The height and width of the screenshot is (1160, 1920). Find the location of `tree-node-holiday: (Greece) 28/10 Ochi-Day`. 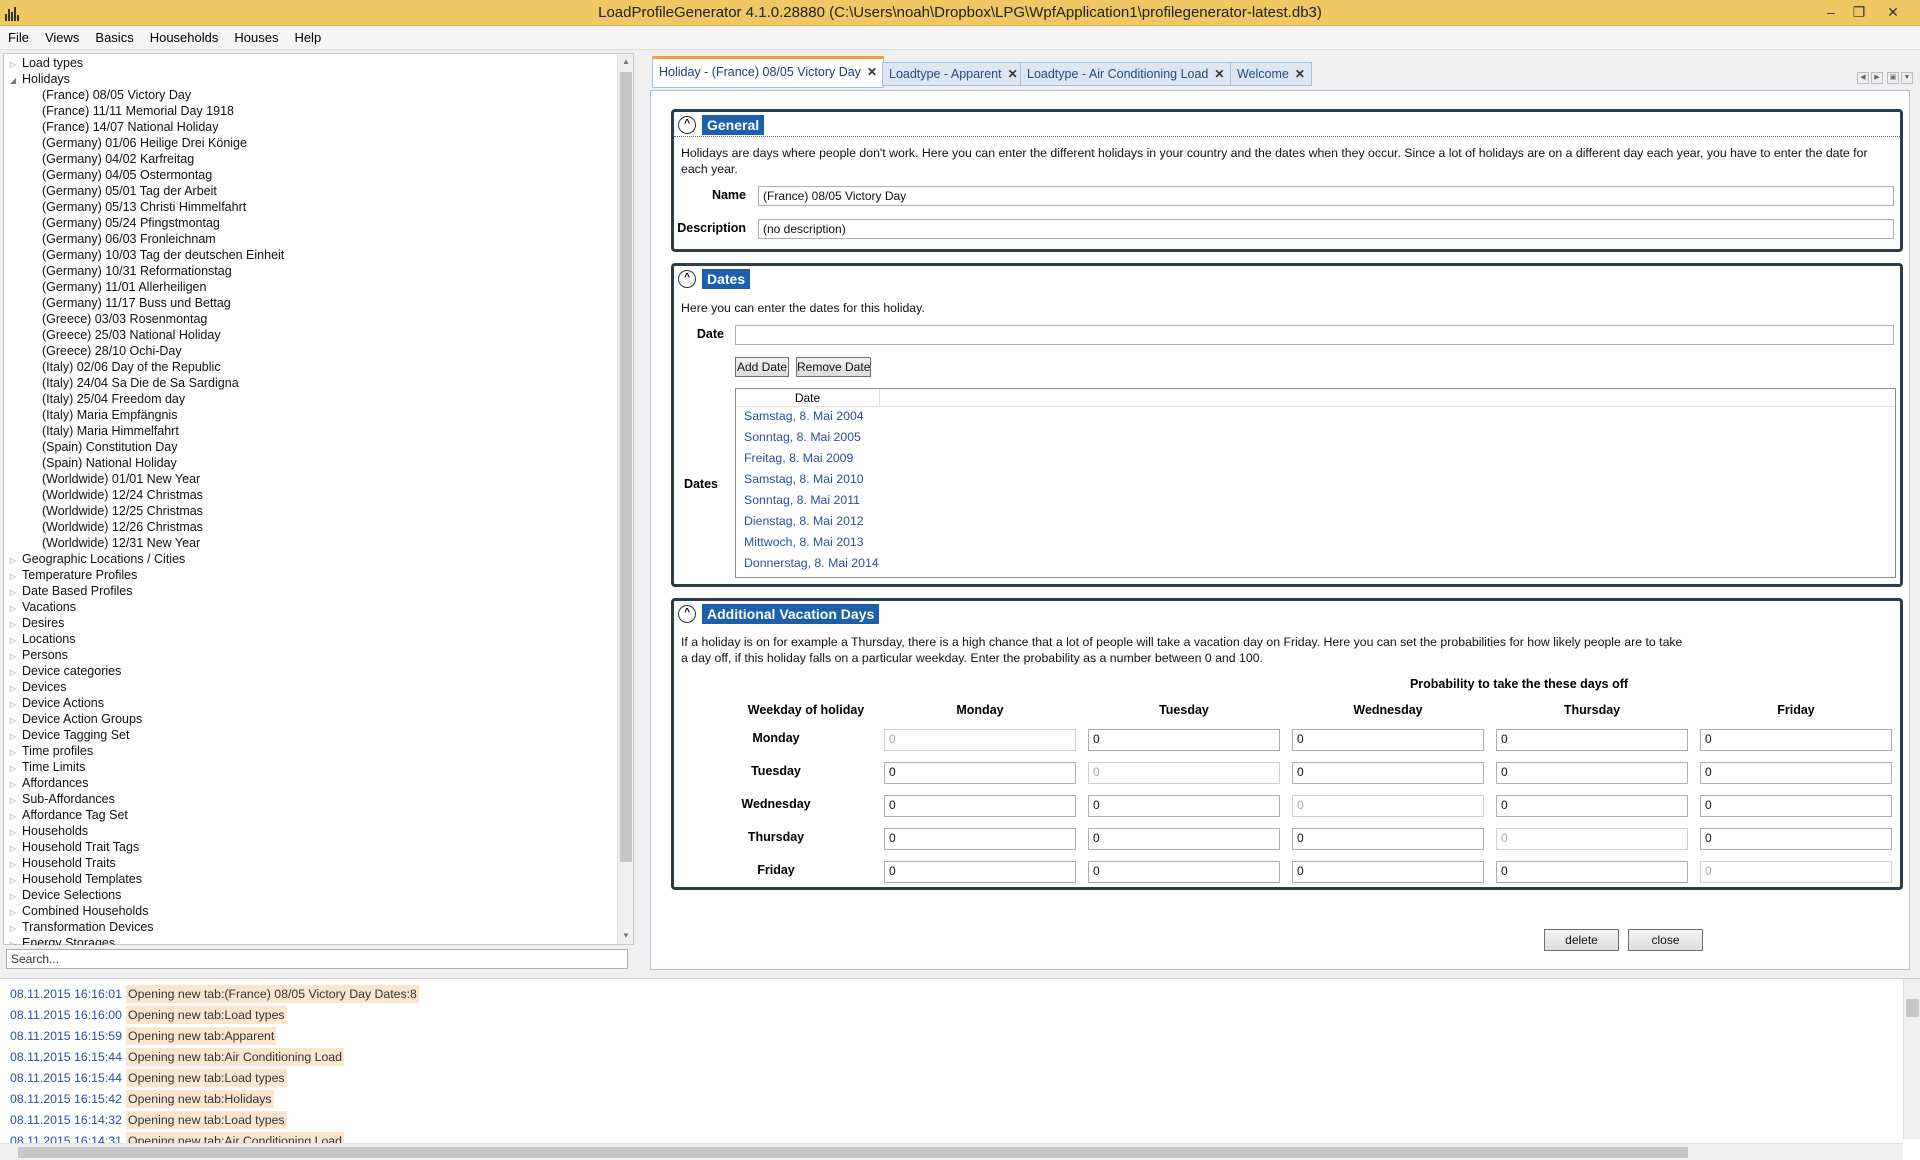

tree-node-holiday: (Greece) 28/10 Ochi-Day is located at coordinates (311, 351).